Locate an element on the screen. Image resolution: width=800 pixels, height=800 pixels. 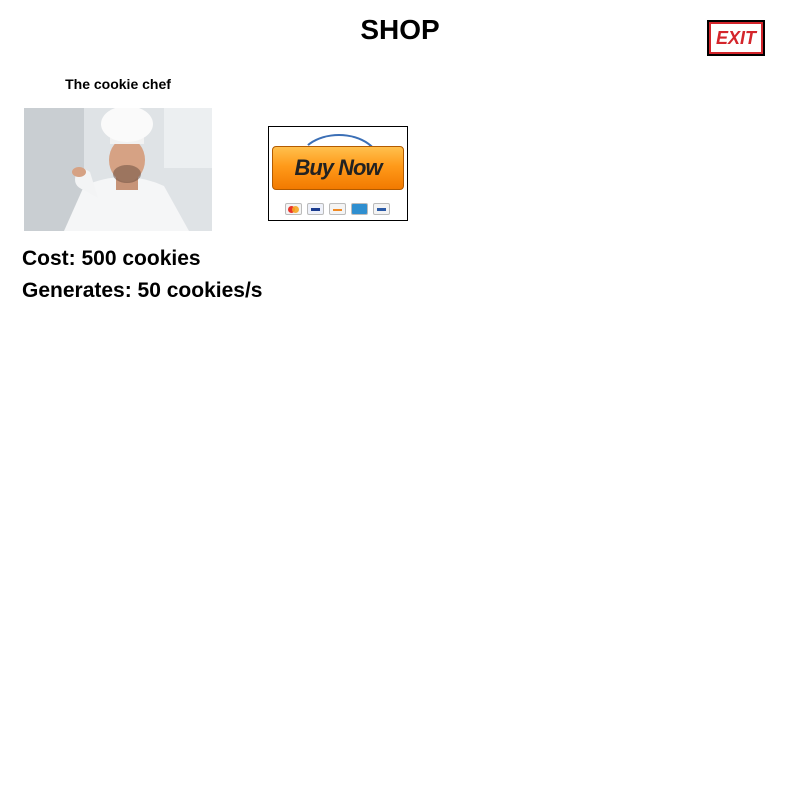
discover-icon is located at coordinates (337, 209).